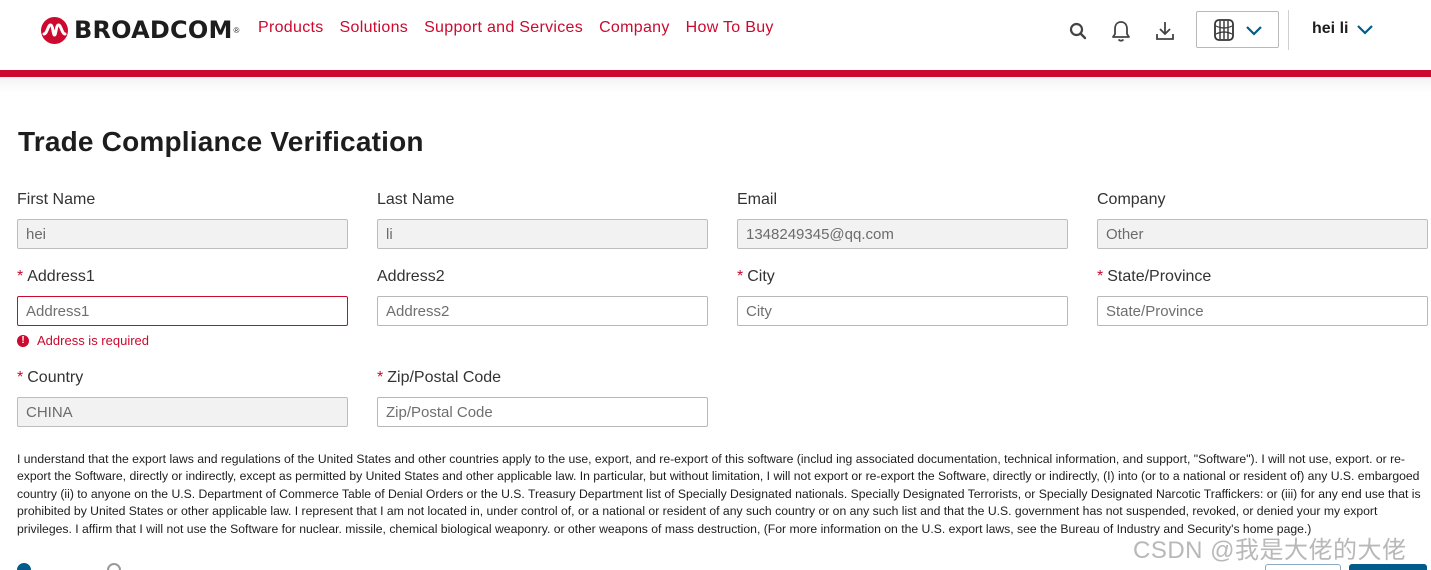  What do you see at coordinates (1131, 199) in the screenshot?
I see `company-label: Company` at bounding box center [1131, 199].